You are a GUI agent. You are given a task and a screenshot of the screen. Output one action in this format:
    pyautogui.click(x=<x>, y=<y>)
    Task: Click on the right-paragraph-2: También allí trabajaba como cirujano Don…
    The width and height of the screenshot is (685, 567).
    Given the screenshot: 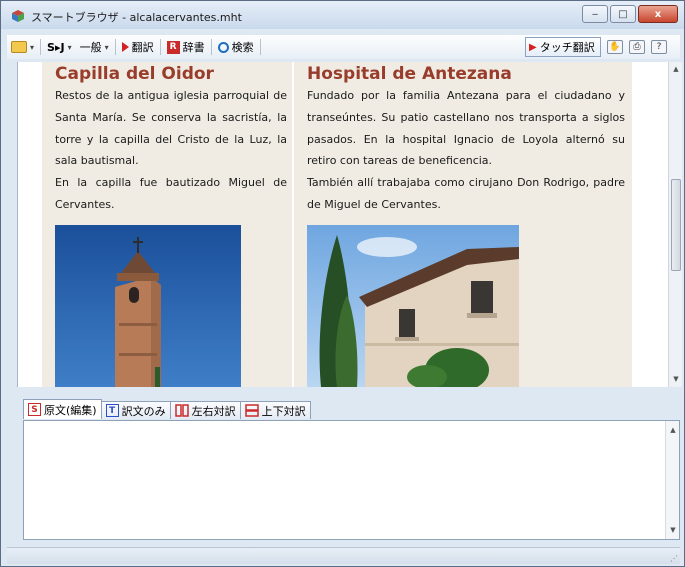 What is the action you would take?
    pyautogui.click(x=466, y=193)
    